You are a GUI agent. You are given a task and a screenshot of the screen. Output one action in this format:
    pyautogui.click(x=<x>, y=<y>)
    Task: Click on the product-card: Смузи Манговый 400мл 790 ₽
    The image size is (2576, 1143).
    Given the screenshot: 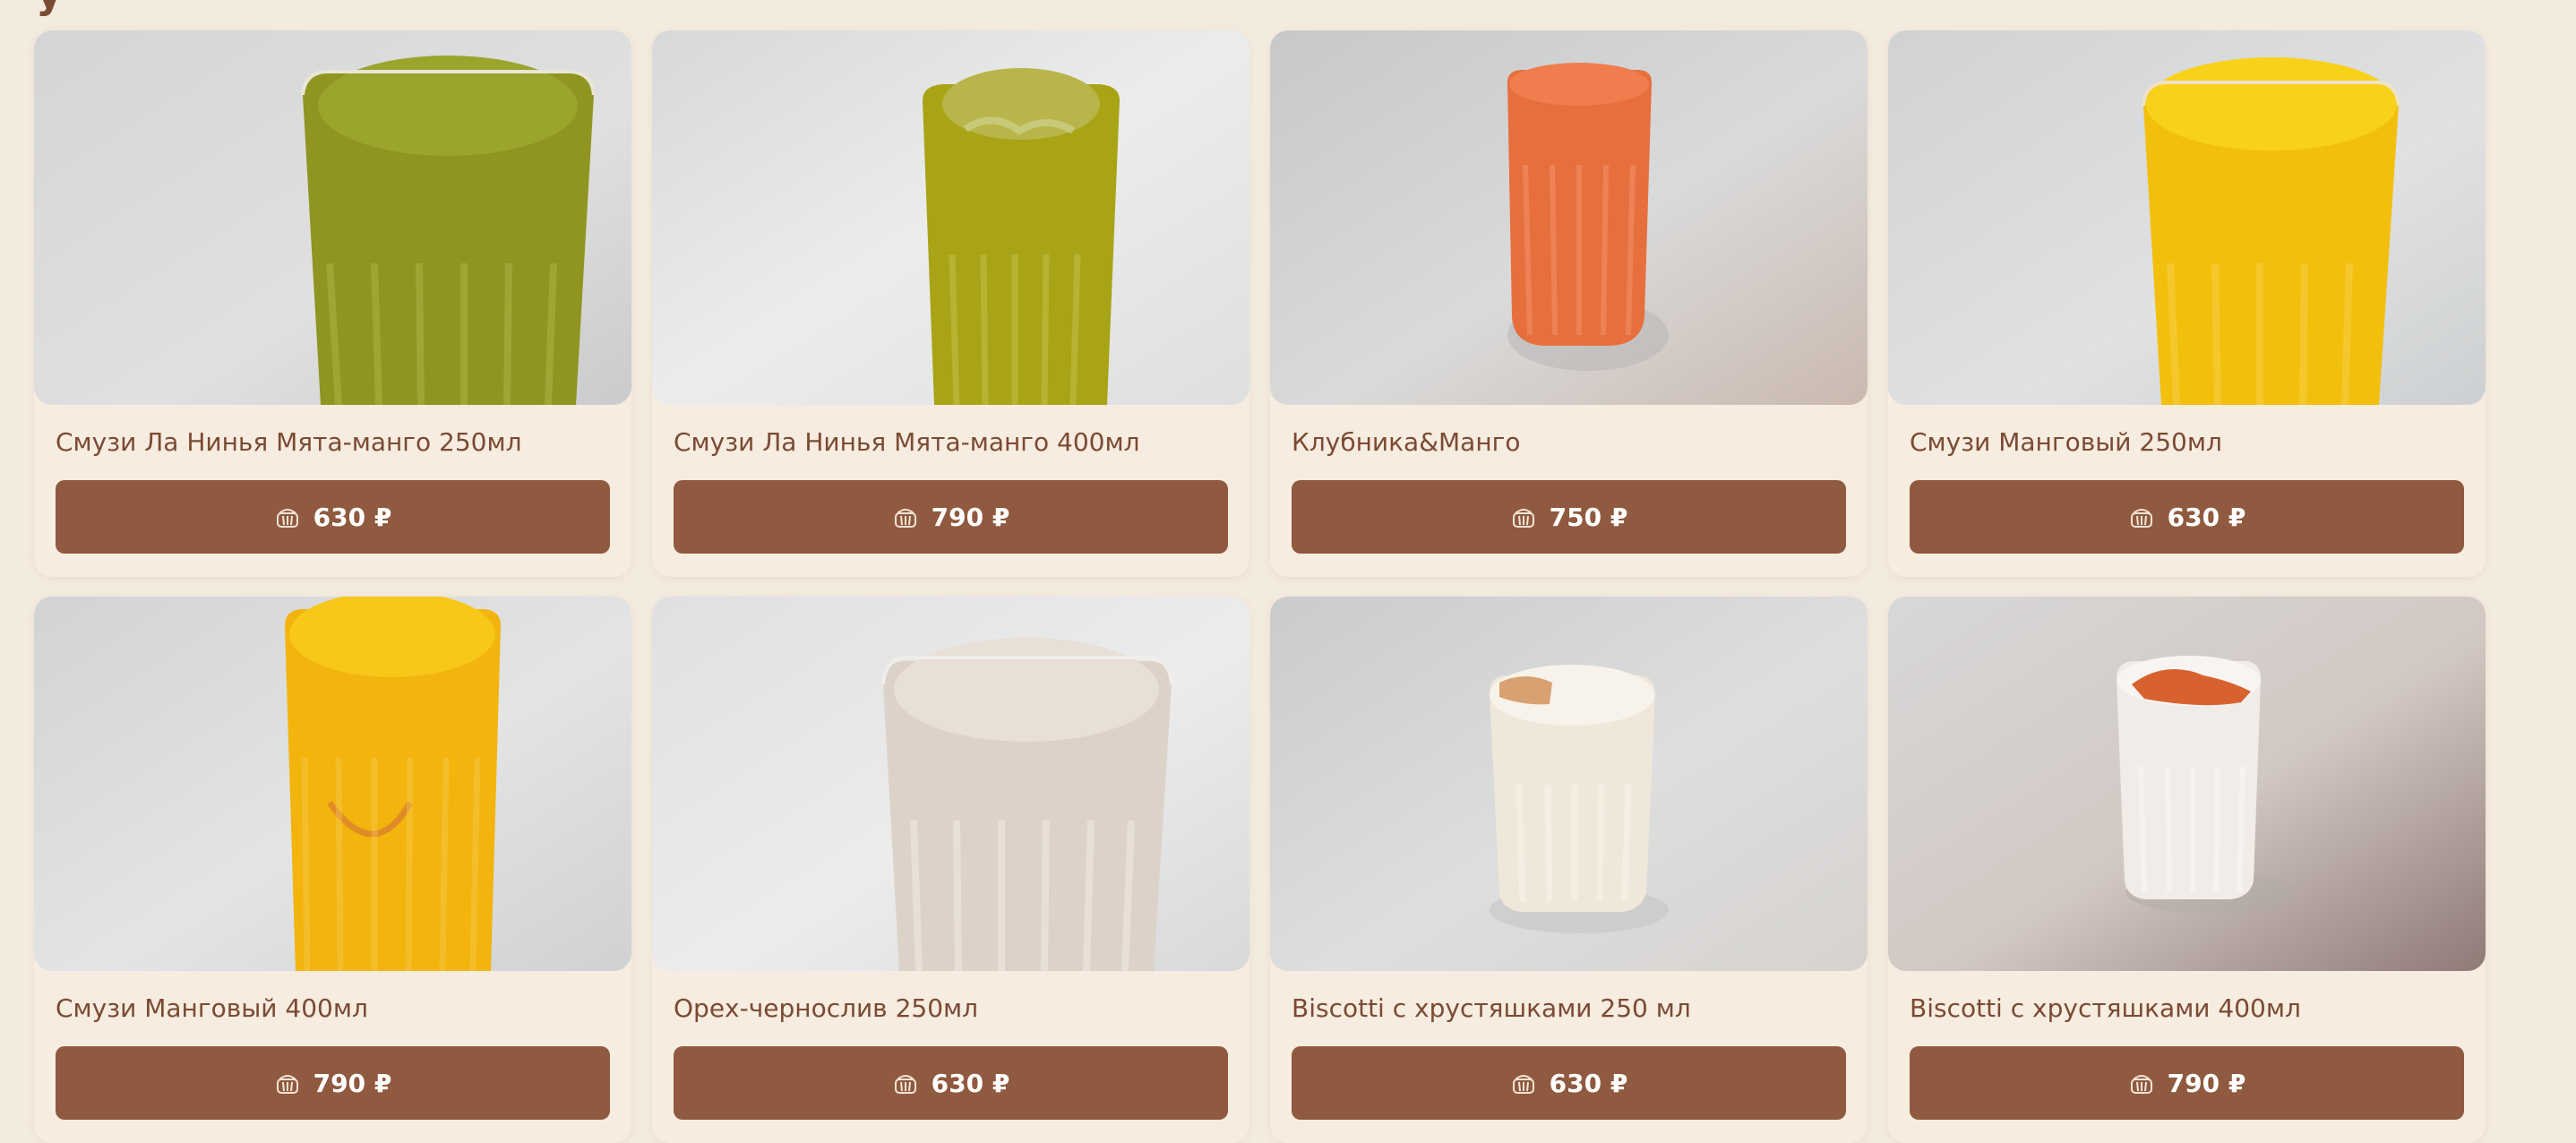 What is the action you would take?
    pyautogui.click(x=332, y=870)
    